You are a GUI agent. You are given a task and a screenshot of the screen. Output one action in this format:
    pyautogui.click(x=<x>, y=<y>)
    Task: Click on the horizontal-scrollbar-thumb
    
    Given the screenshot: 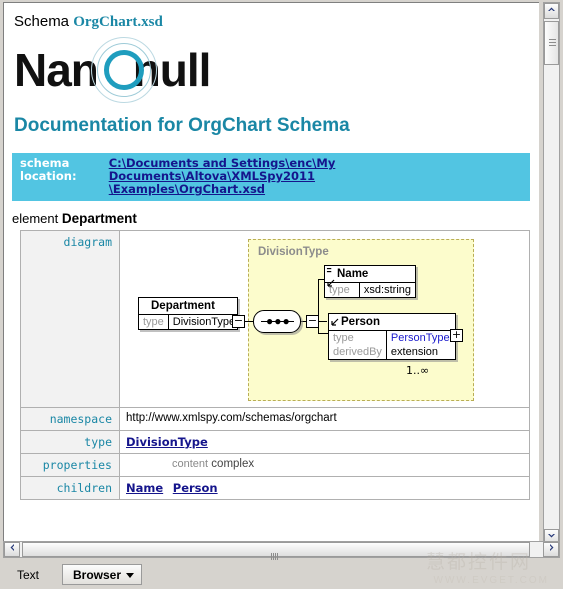 What is the action you would take?
    pyautogui.click(x=276, y=551)
    